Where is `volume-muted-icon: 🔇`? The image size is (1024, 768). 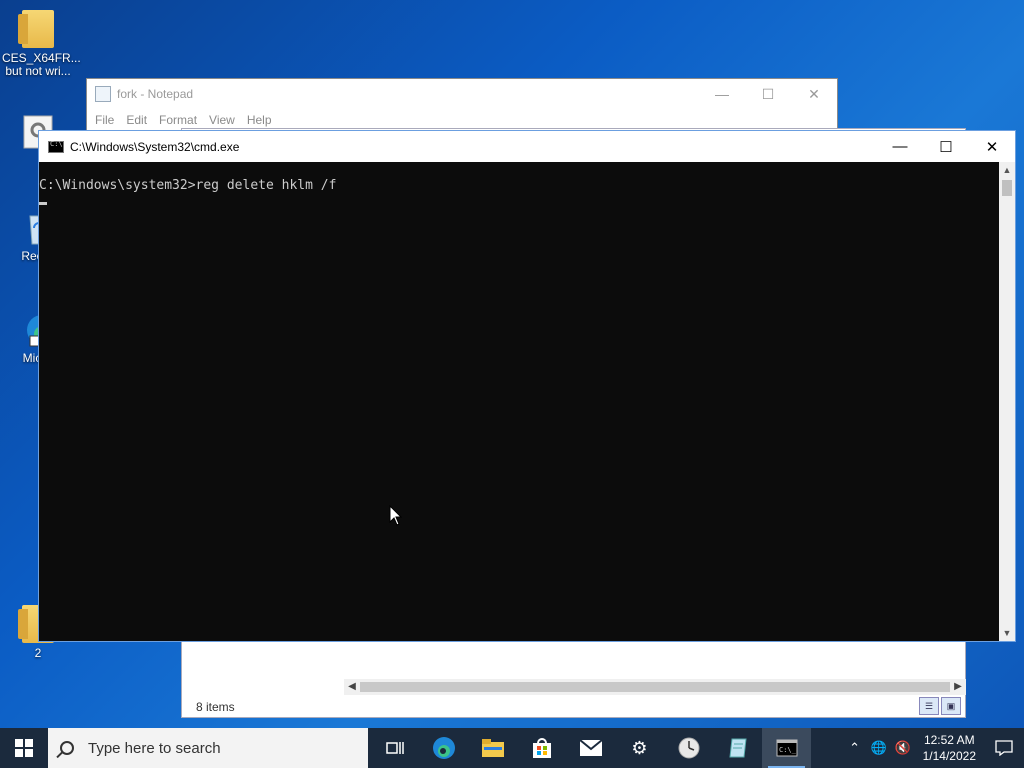 volume-muted-icon: 🔇 is located at coordinates (903, 748).